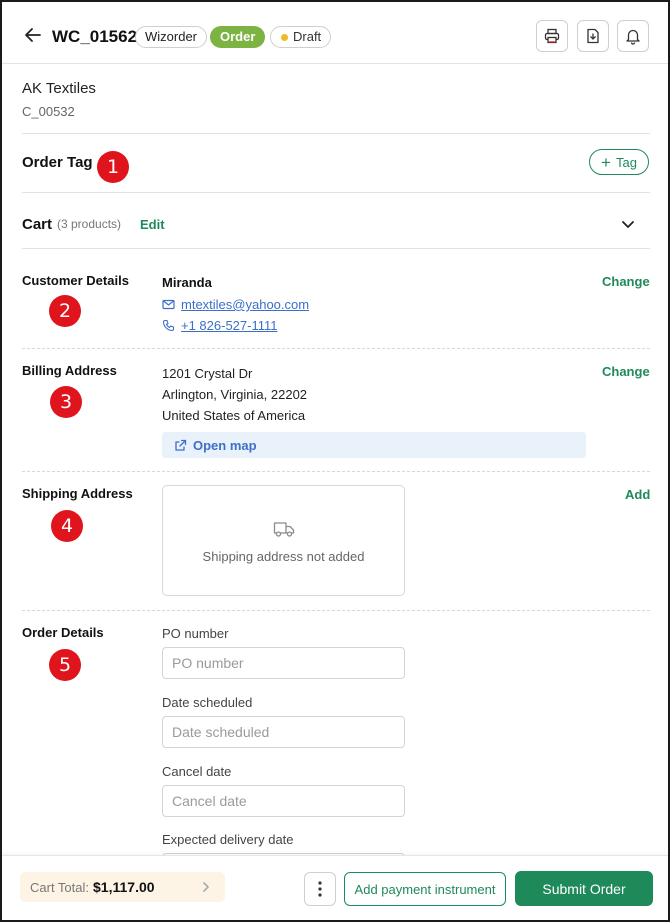 Image resolution: width=670 pixels, height=922 pixels. I want to click on download-icon, so click(593, 36).